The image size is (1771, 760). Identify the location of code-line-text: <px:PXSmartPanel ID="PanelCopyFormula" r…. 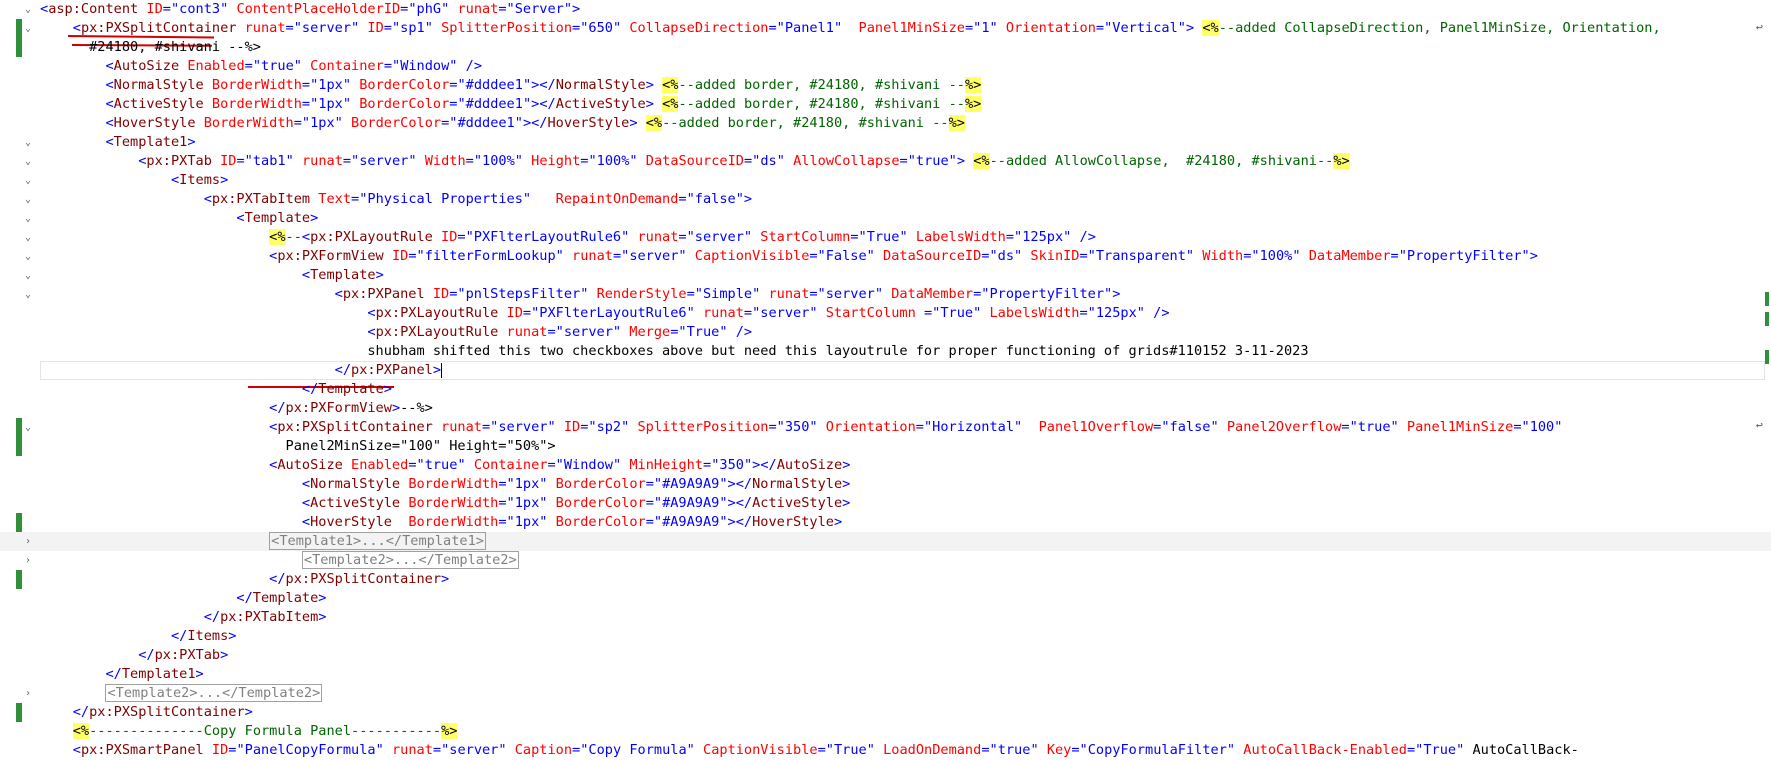
(825, 750).